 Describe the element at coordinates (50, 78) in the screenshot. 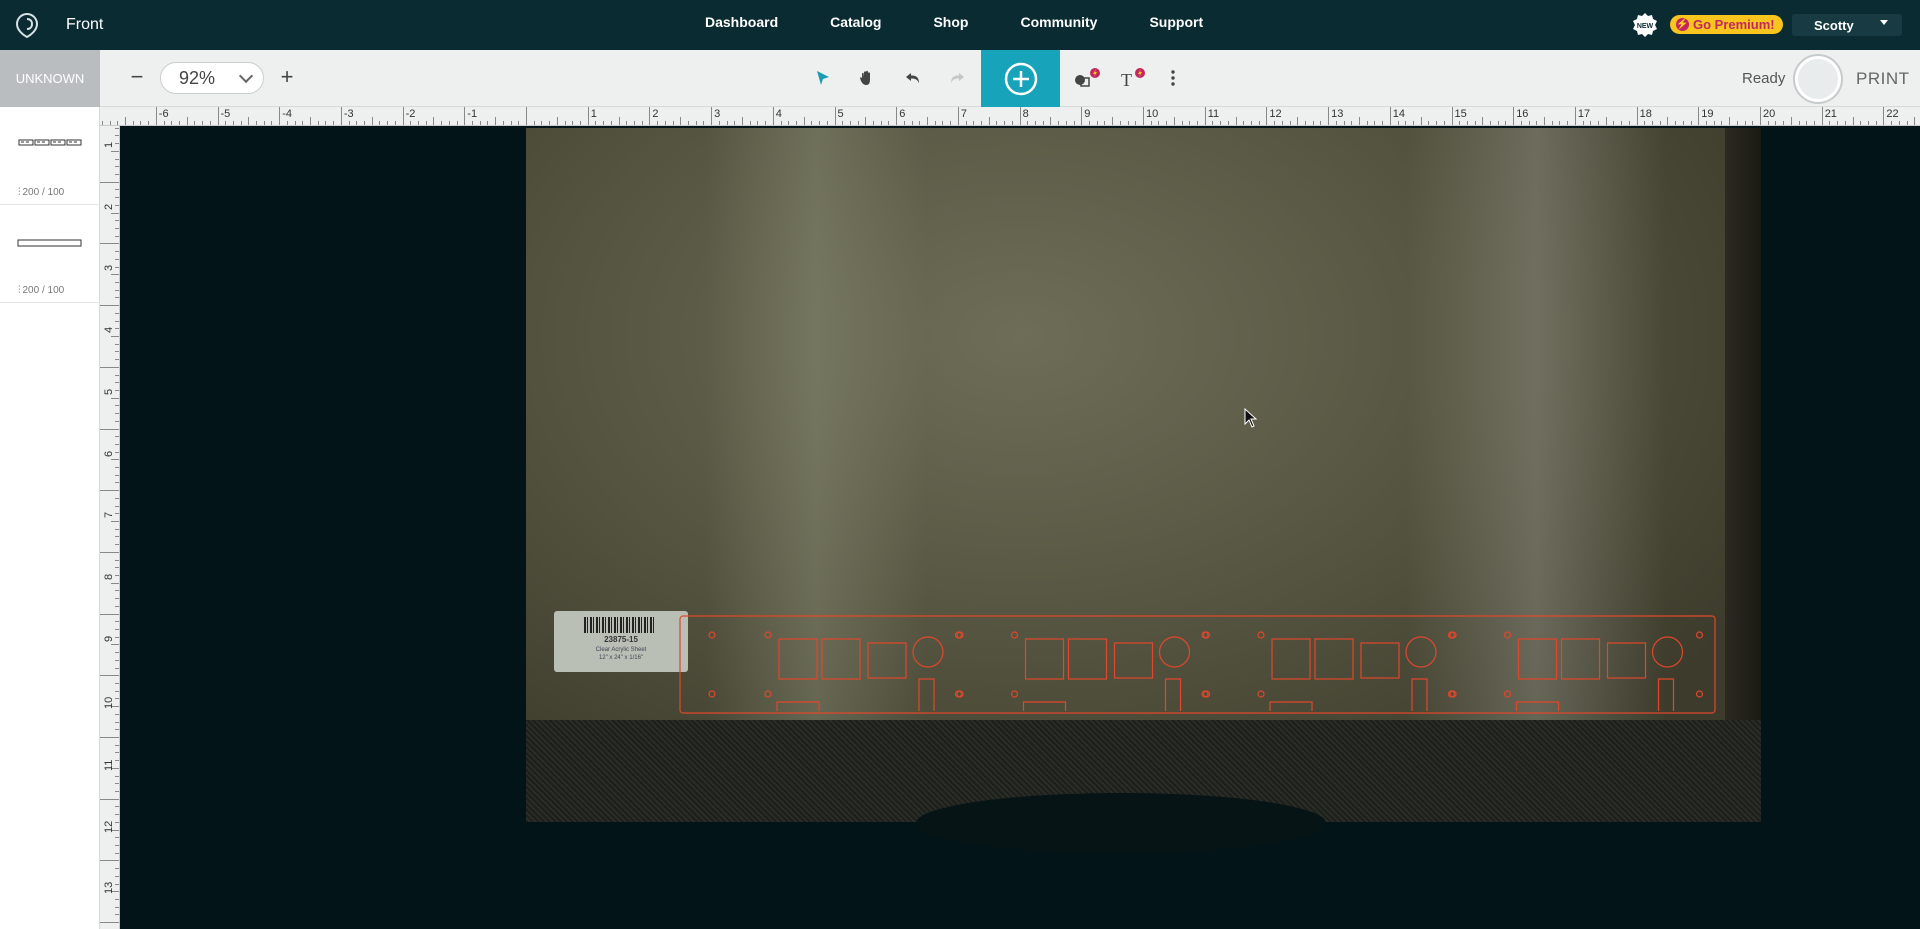

I see `material-selector: UNKNOWN` at that location.